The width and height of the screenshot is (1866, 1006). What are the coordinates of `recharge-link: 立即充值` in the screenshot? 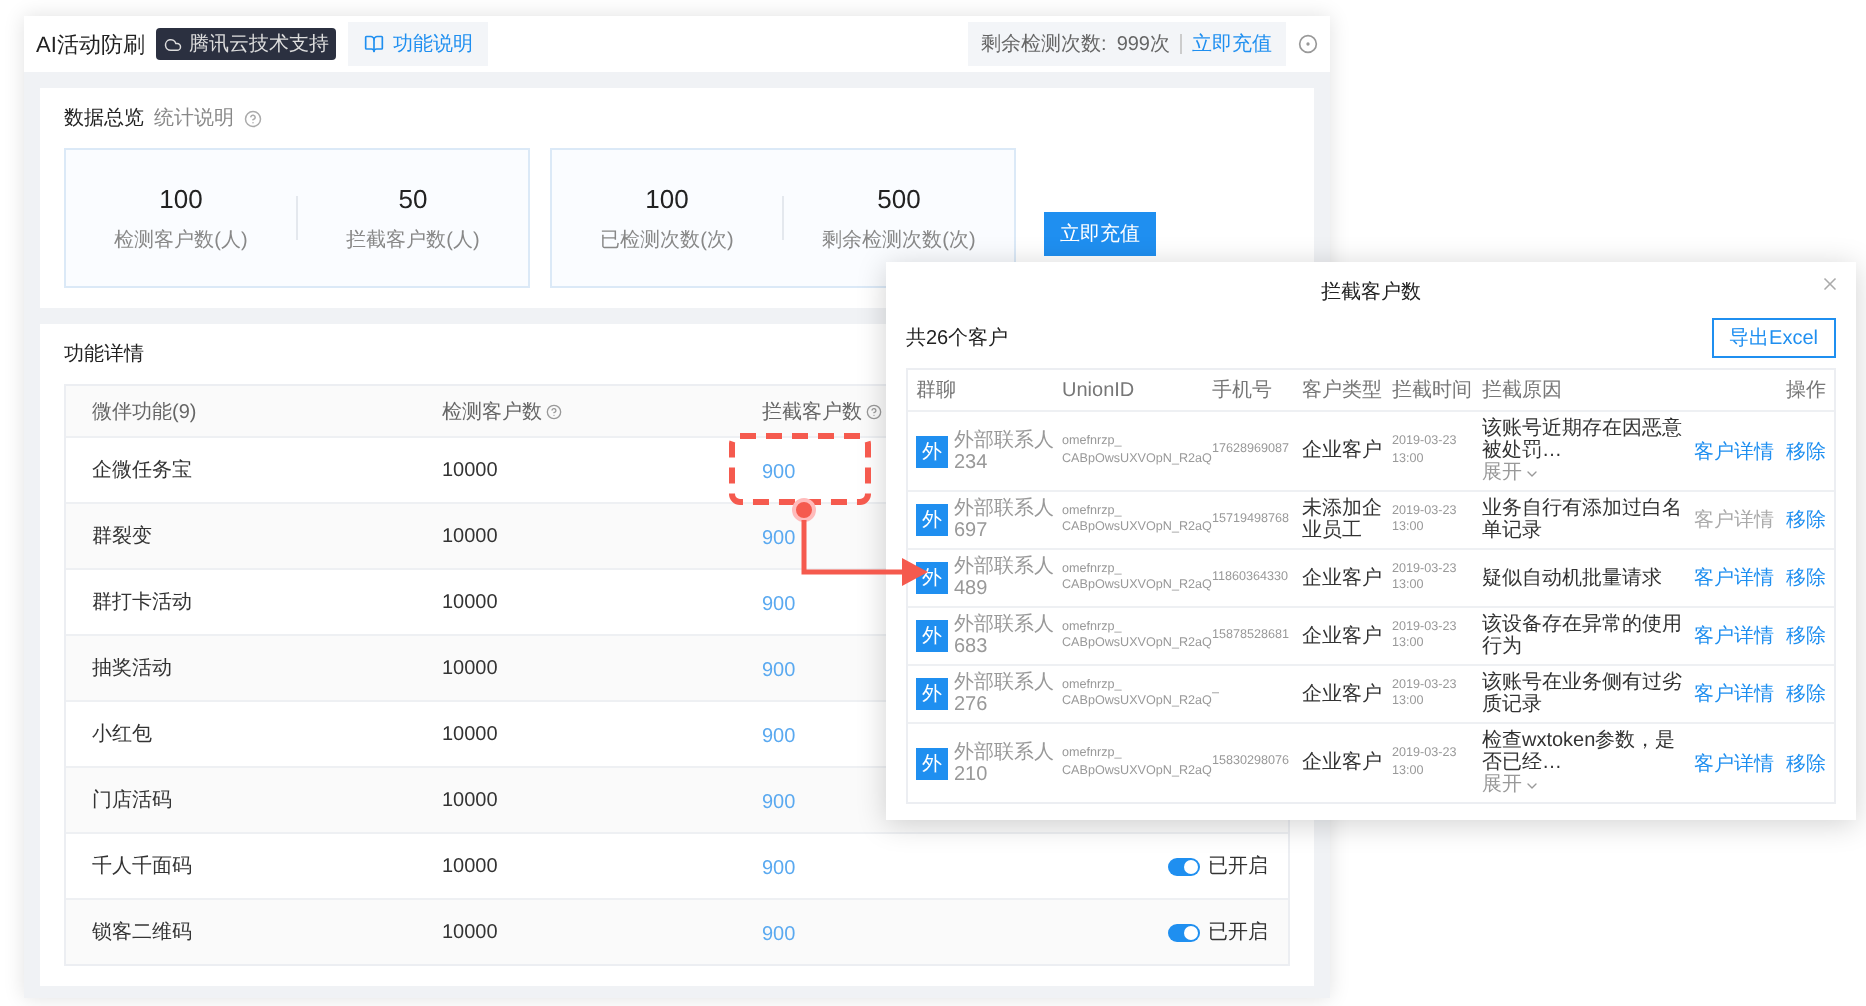 It's located at (1232, 44).